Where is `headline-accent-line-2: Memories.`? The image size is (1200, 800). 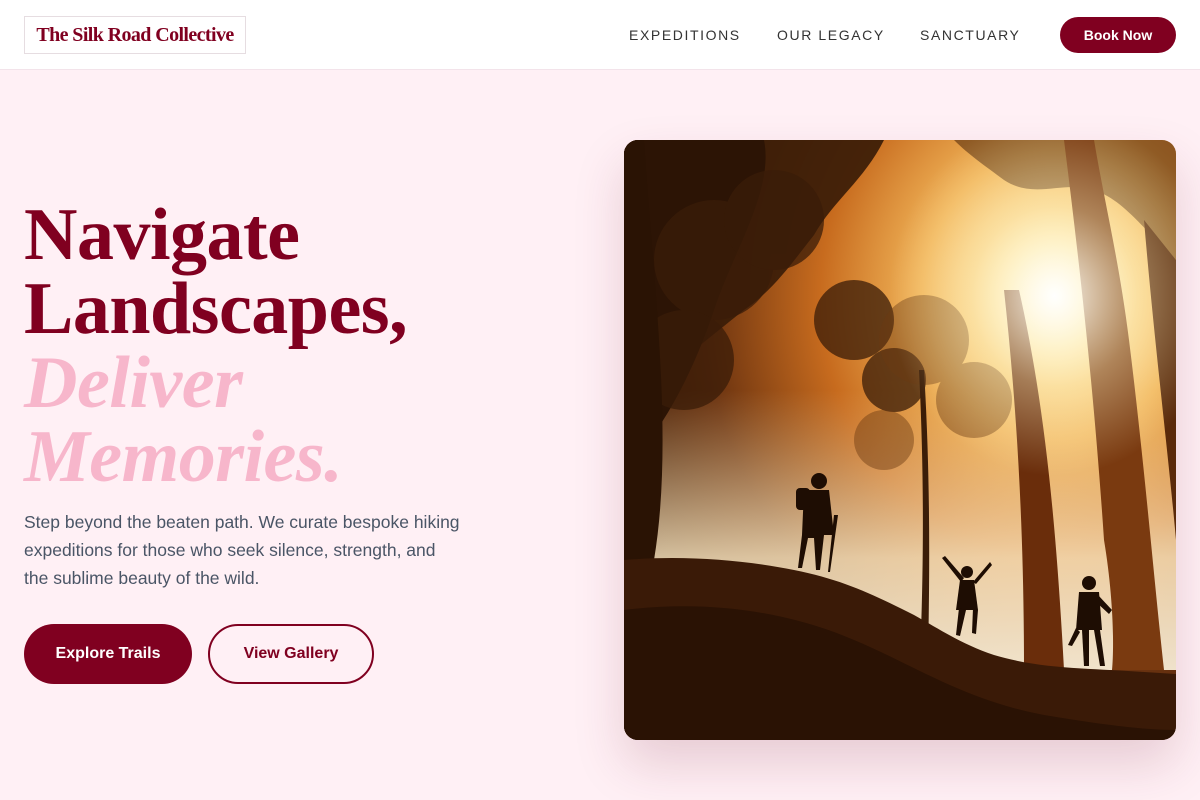 headline-accent-line-2: Memories. is located at coordinates (183, 457).